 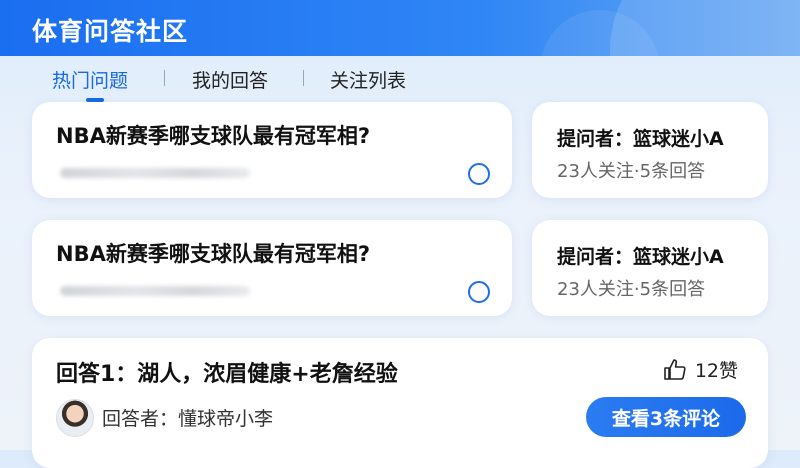 I want to click on thumbs-up-icon, so click(x=675, y=369).